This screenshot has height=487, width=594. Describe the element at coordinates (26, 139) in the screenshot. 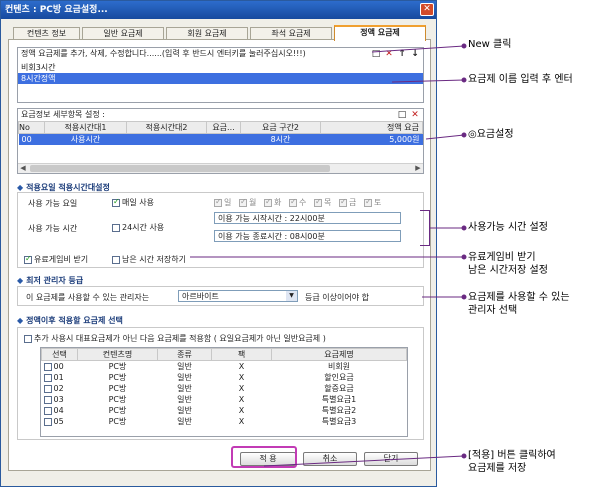

I see `cell-no: 00` at that location.